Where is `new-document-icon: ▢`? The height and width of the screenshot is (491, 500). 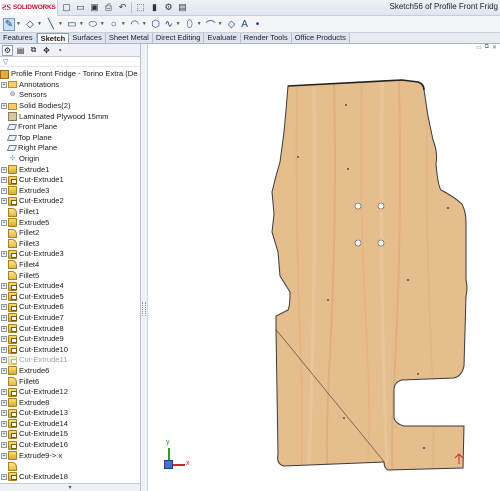 new-document-icon: ▢ is located at coordinates (66, 7).